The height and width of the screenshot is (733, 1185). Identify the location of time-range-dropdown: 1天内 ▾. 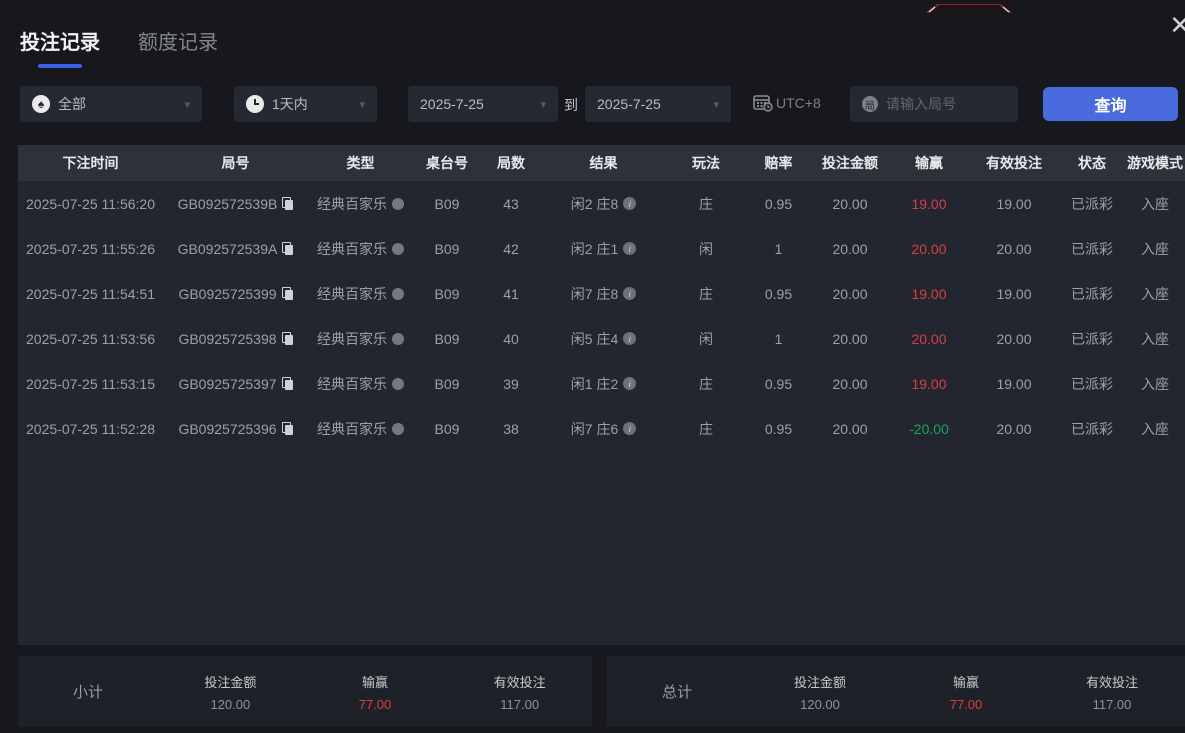
(305, 104).